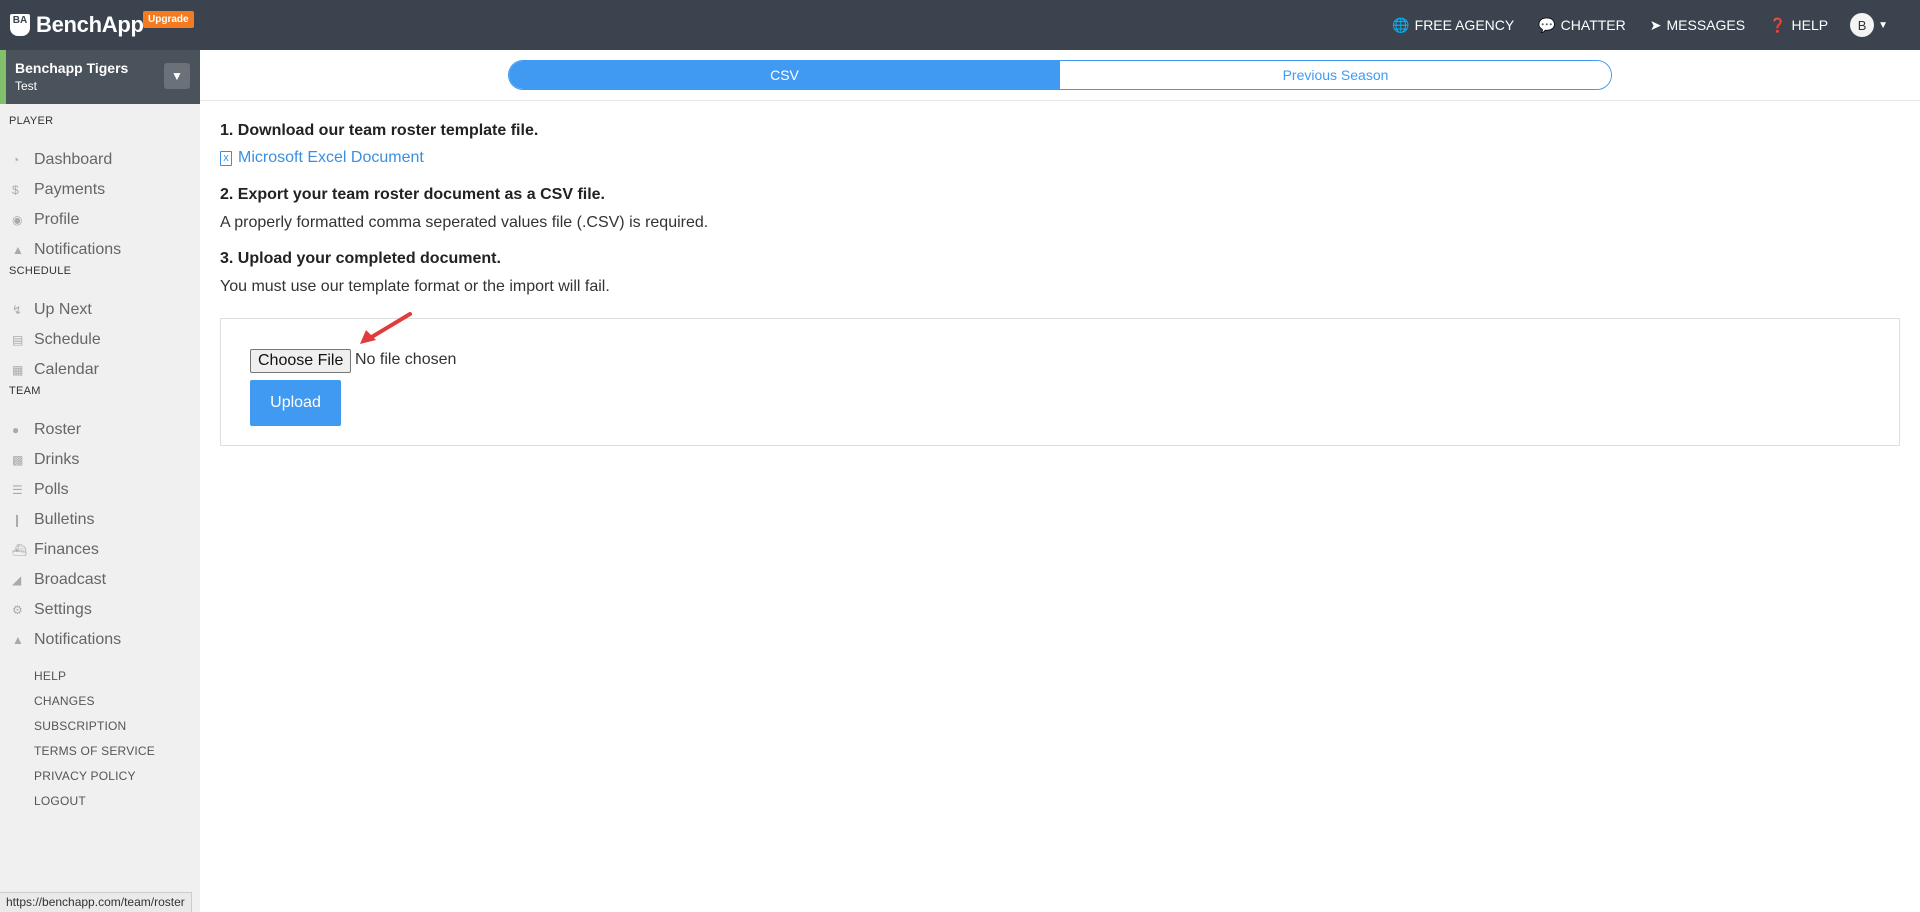 The image size is (1920, 912). What do you see at coordinates (386, 328) in the screenshot?
I see `red-arrow-annotation-icon` at bounding box center [386, 328].